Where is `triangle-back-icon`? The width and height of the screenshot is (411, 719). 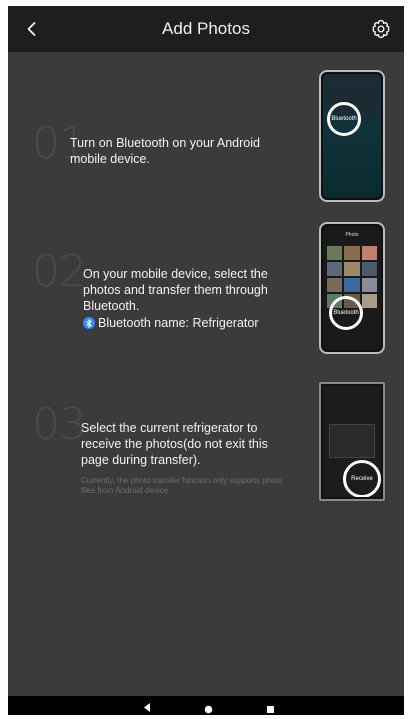 triangle-back-icon is located at coordinates (147, 707).